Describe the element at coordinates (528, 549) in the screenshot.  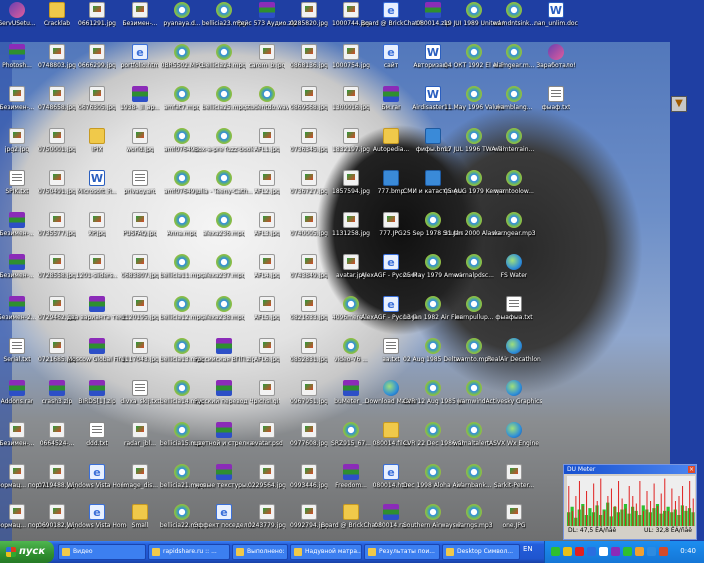
I see `language-indicator: EN` at that location.